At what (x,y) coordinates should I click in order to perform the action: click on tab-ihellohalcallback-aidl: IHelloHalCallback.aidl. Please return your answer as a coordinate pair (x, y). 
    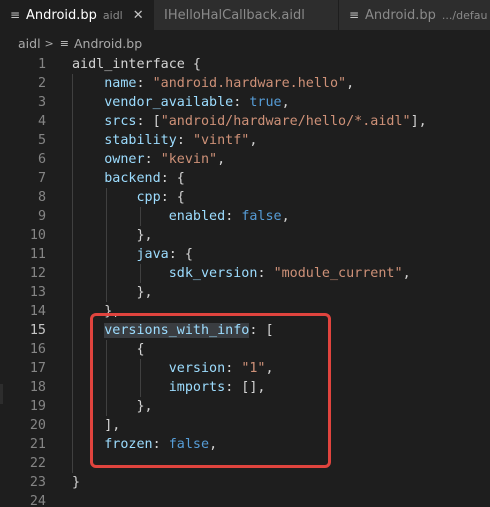
    Looking at the image, I should click on (246, 15).